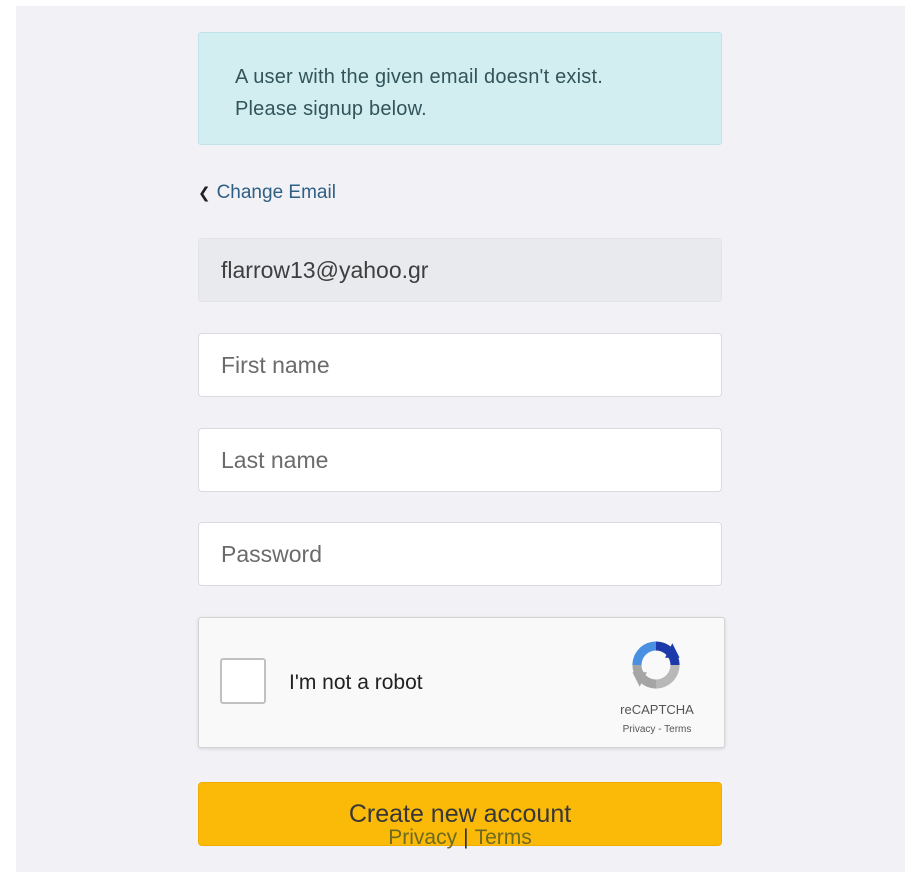  Describe the element at coordinates (656, 665) in the screenshot. I see `recaptcha-logo-icon` at that location.